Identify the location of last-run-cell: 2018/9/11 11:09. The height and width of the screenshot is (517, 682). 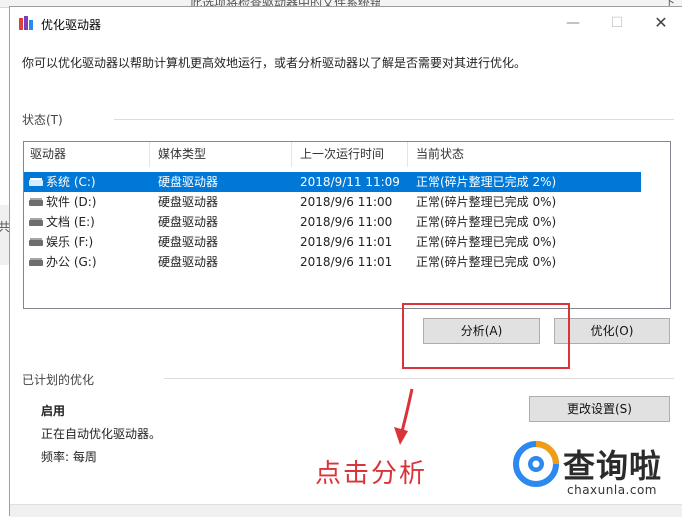
(350, 182).